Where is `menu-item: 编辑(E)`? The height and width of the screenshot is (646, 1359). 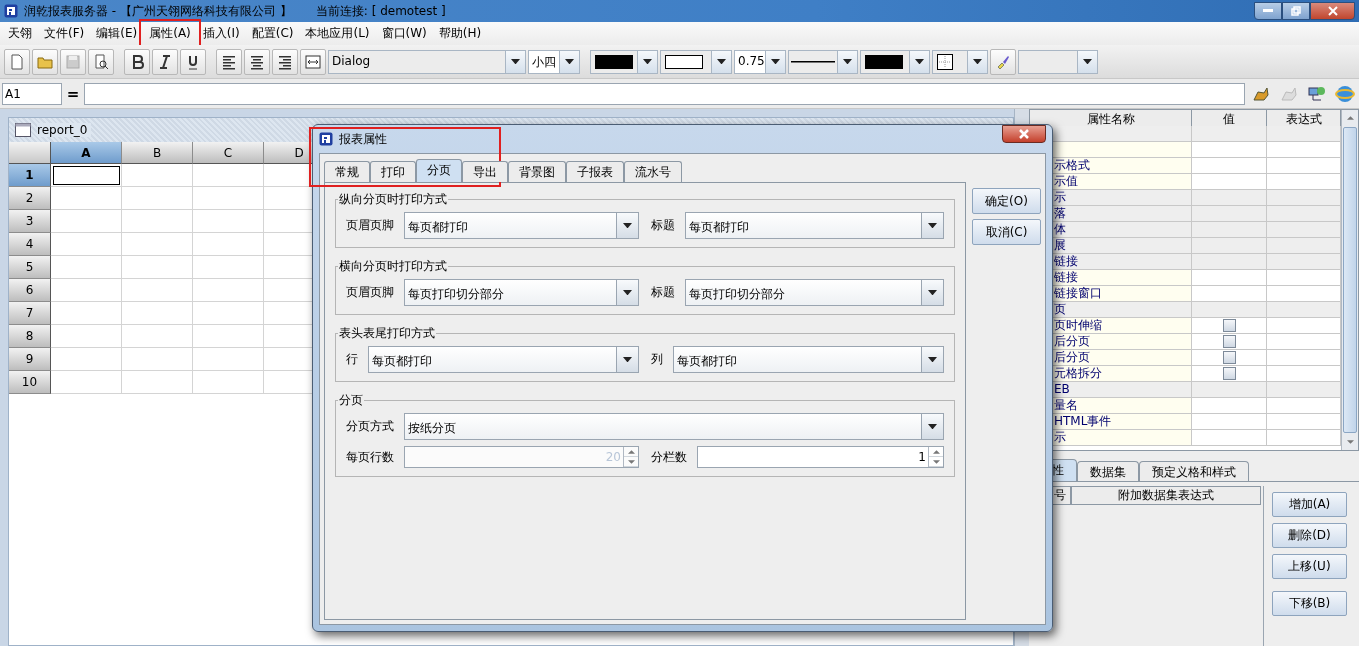
menu-item: 编辑(E) is located at coordinates (117, 33).